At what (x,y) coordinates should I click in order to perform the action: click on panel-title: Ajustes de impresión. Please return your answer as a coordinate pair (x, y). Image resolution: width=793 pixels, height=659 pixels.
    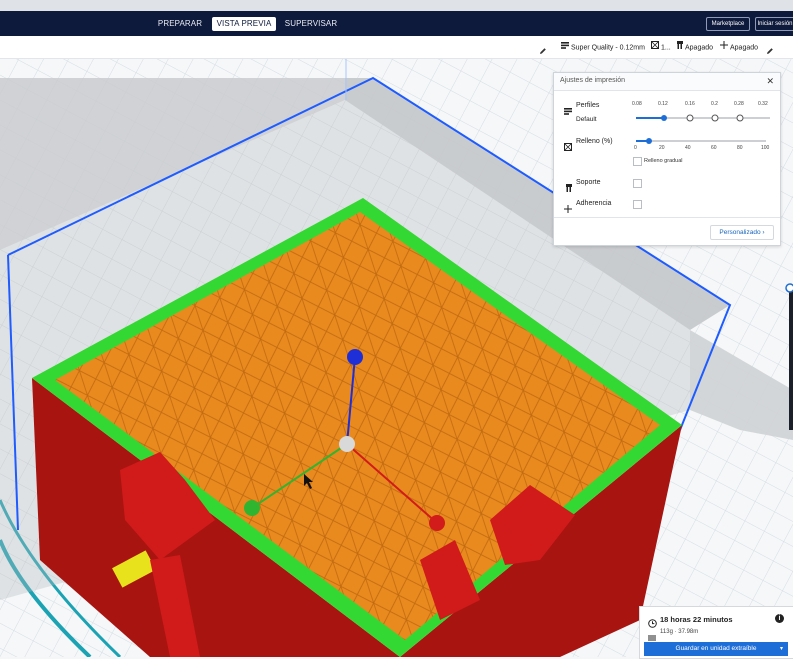
    Looking at the image, I should click on (592, 80).